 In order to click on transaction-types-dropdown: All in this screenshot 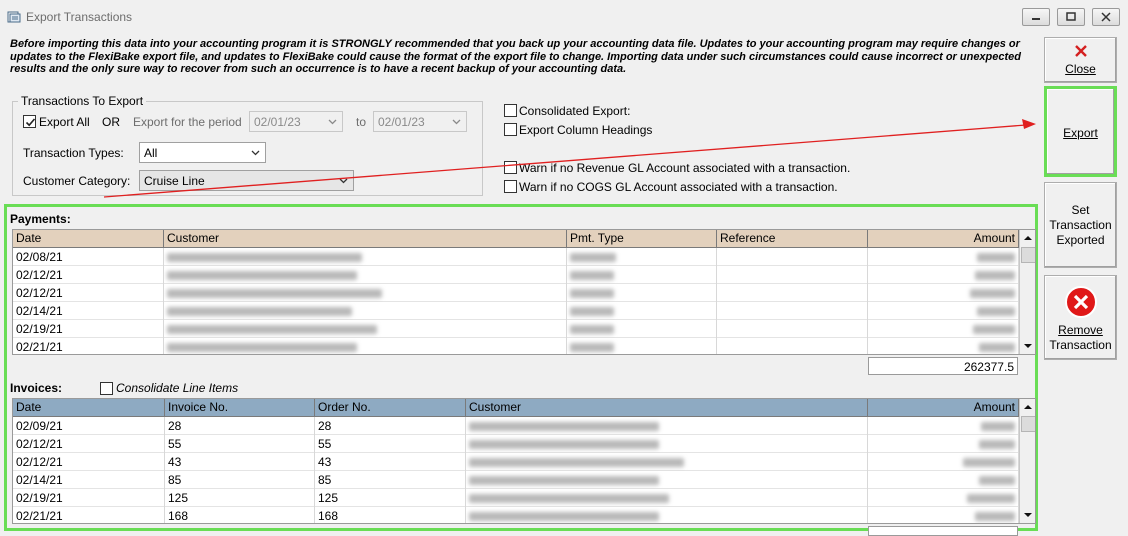, I will do `click(202, 152)`.